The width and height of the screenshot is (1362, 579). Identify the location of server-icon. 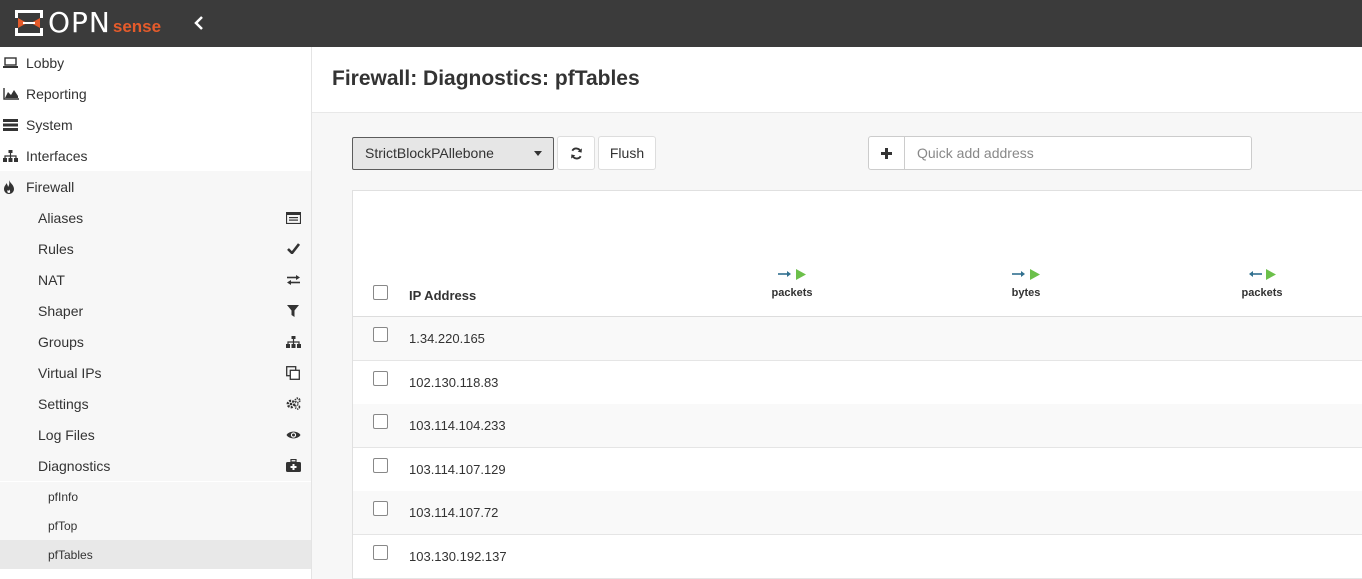
(13, 124).